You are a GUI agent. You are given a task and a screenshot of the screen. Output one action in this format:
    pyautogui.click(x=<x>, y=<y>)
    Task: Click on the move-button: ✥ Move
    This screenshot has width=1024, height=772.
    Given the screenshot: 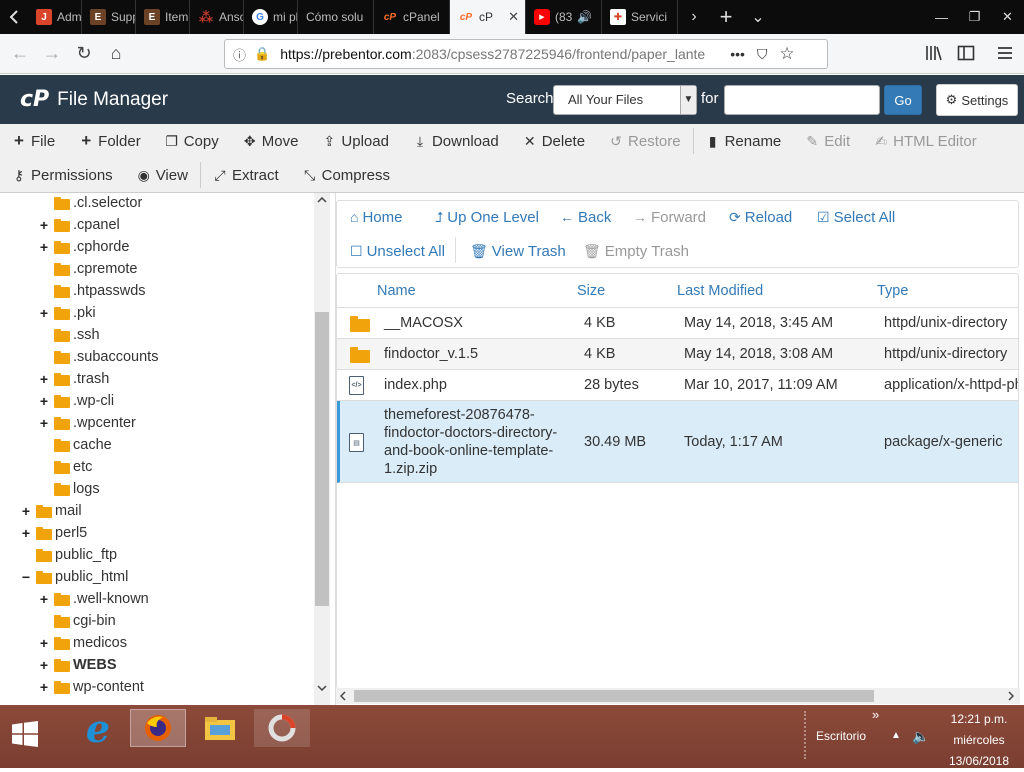 What is the action you would take?
    pyautogui.click(x=271, y=141)
    